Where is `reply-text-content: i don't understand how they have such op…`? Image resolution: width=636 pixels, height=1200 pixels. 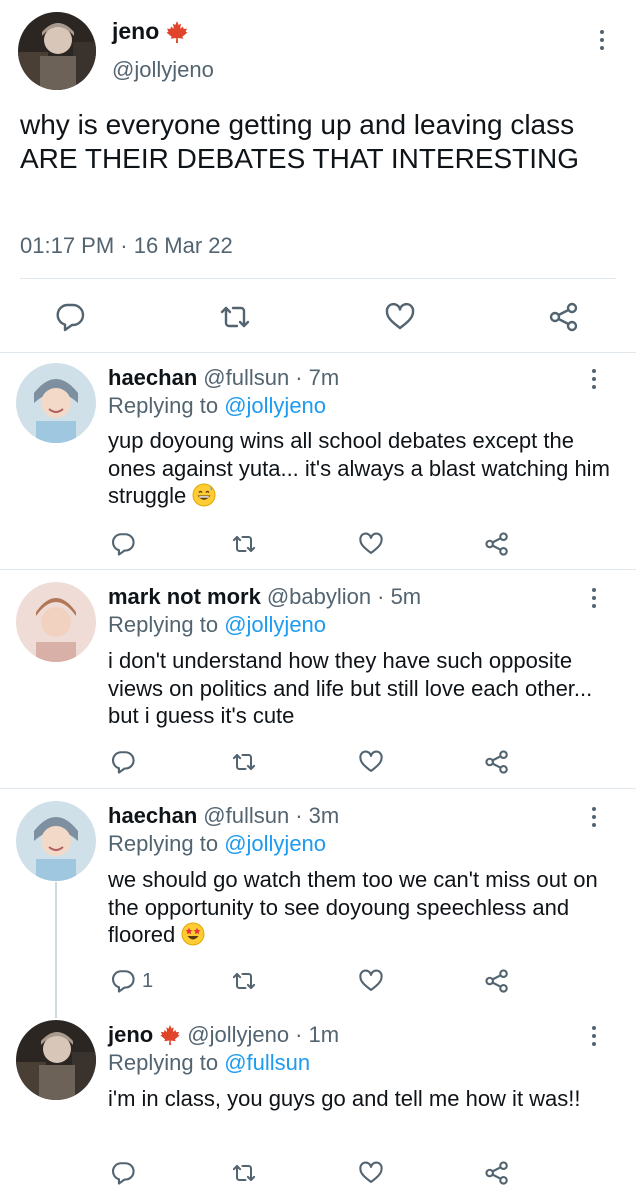
reply-text-content: i don't understand how they have such op… is located at coordinates (350, 688).